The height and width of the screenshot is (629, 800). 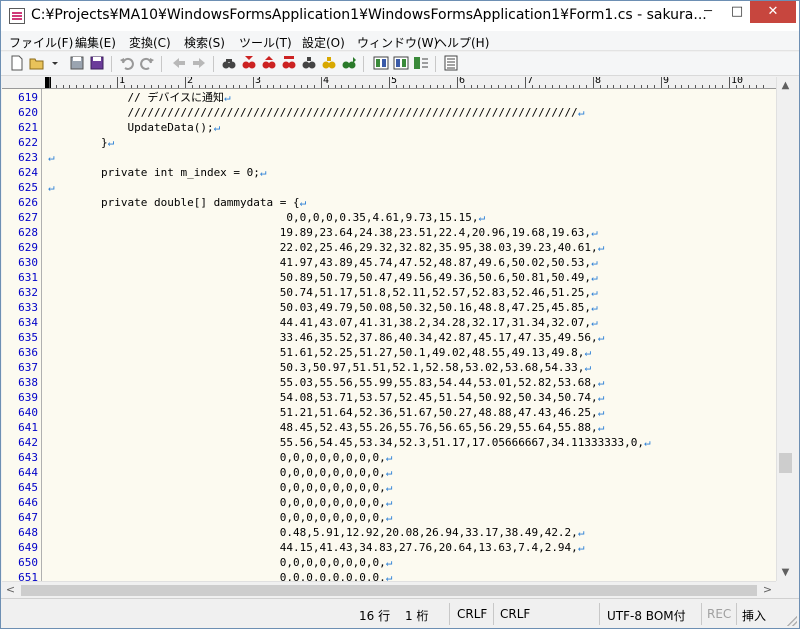 I want to click on code-line: 644 0,0,0,0,0,0,0,0,↵, so click(x=389, y=472).